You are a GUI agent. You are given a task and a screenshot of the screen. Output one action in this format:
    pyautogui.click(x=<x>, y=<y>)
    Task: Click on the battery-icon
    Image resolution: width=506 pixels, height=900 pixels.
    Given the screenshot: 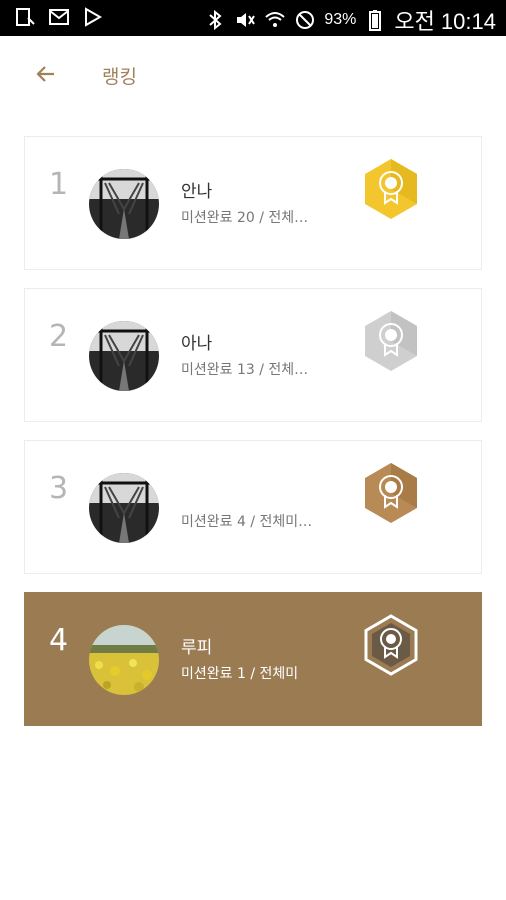 What is the action you would take?
    pyautogui.click(x=375, y=20)
    